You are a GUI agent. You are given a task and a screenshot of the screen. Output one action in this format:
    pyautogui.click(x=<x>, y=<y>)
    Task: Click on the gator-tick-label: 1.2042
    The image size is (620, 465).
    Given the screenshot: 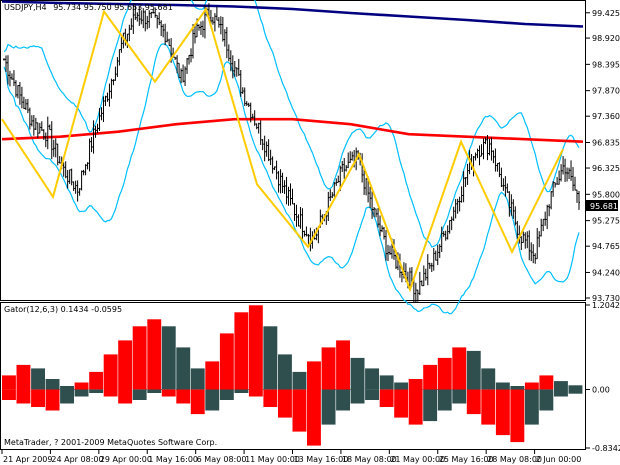 What is the action you would take?
    pyautogui.click(x=606, y=305)
    